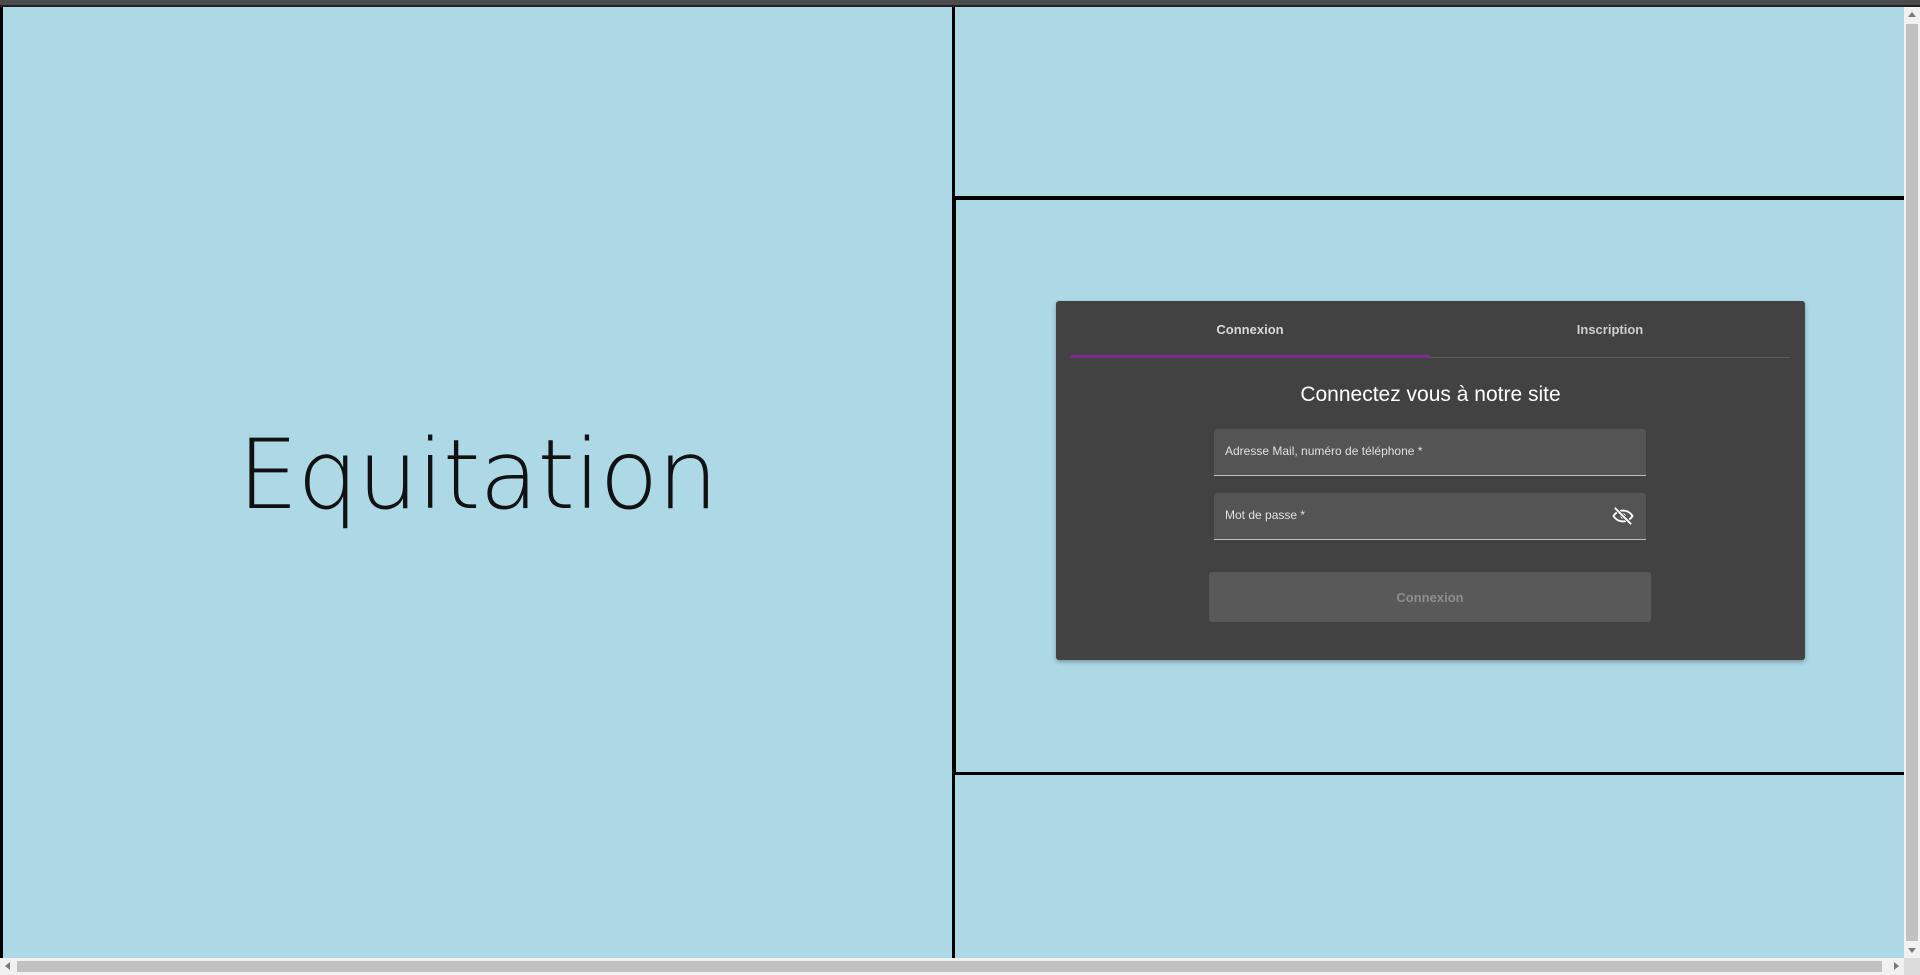  Describe the element at coordinates (7, 966) in the screenshot. I see `scroll-left-icon` at that location.